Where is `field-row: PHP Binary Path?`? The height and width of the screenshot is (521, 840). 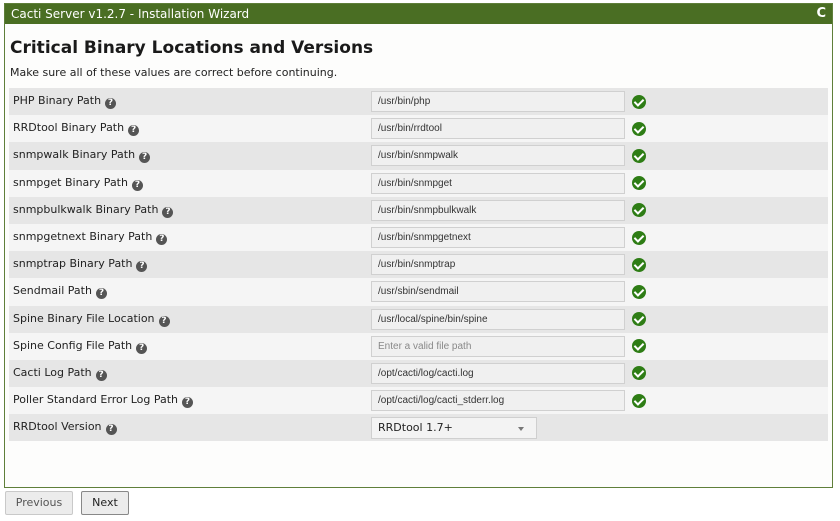 field-row: PHP Binary Path? is located at coordinates (418, 102).